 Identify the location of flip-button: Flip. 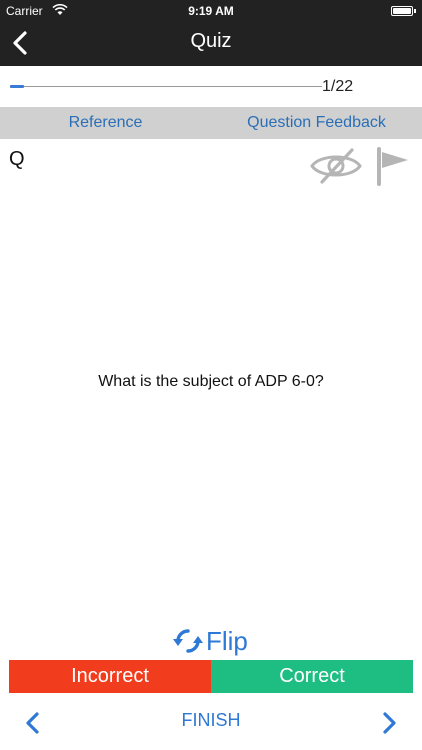
(210, 641).